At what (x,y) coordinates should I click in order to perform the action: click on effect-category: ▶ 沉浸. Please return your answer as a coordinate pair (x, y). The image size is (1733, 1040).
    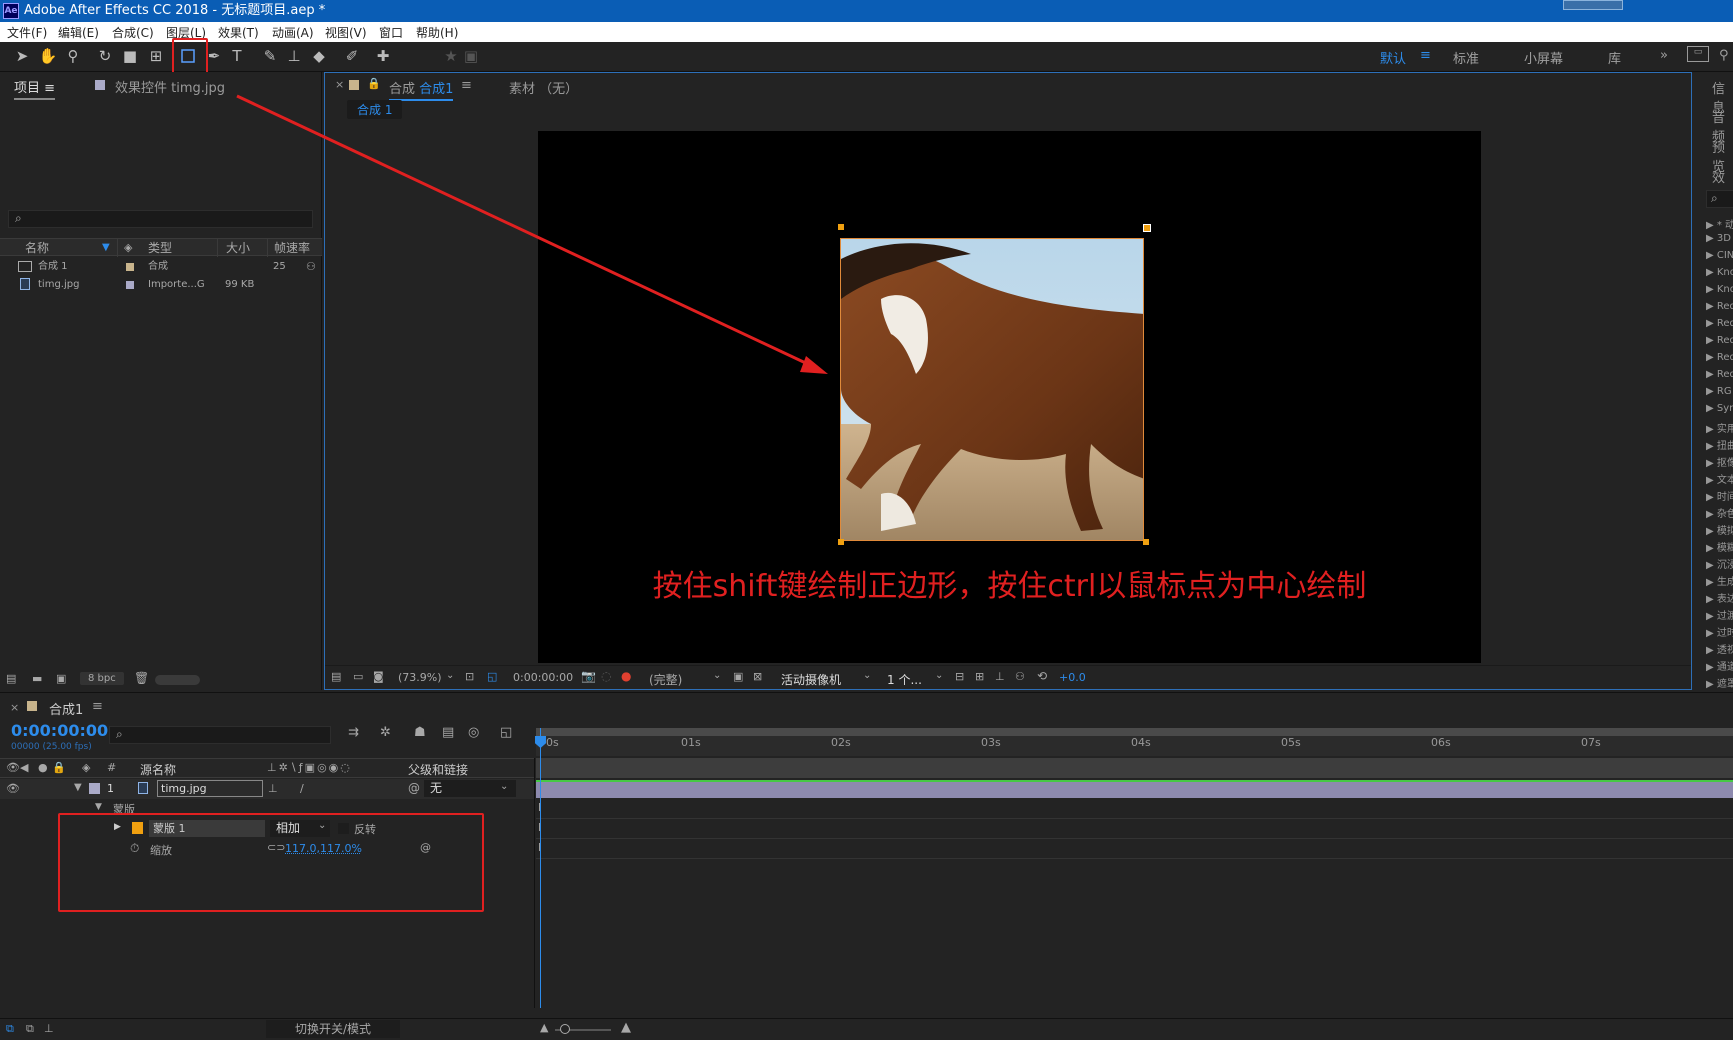
    Looking at the image, I should click on (1719, 563).